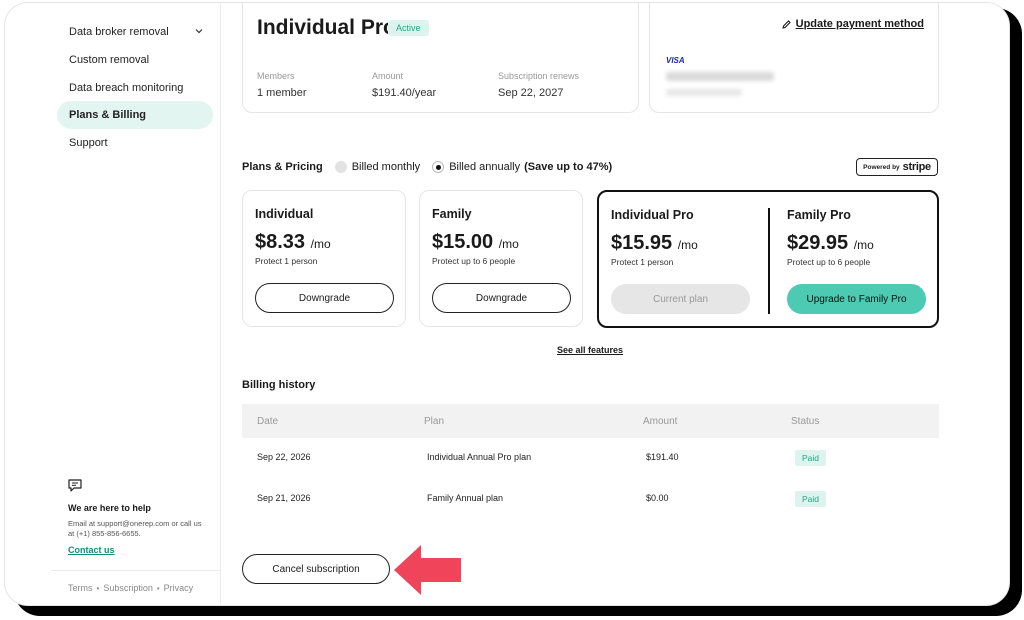 The width and height of the screenshot is (1024, 620). What do you see at coordinates (199, 31) in the screenshot?
I see `chevron-down-icon` at bounding box center [199, 31].